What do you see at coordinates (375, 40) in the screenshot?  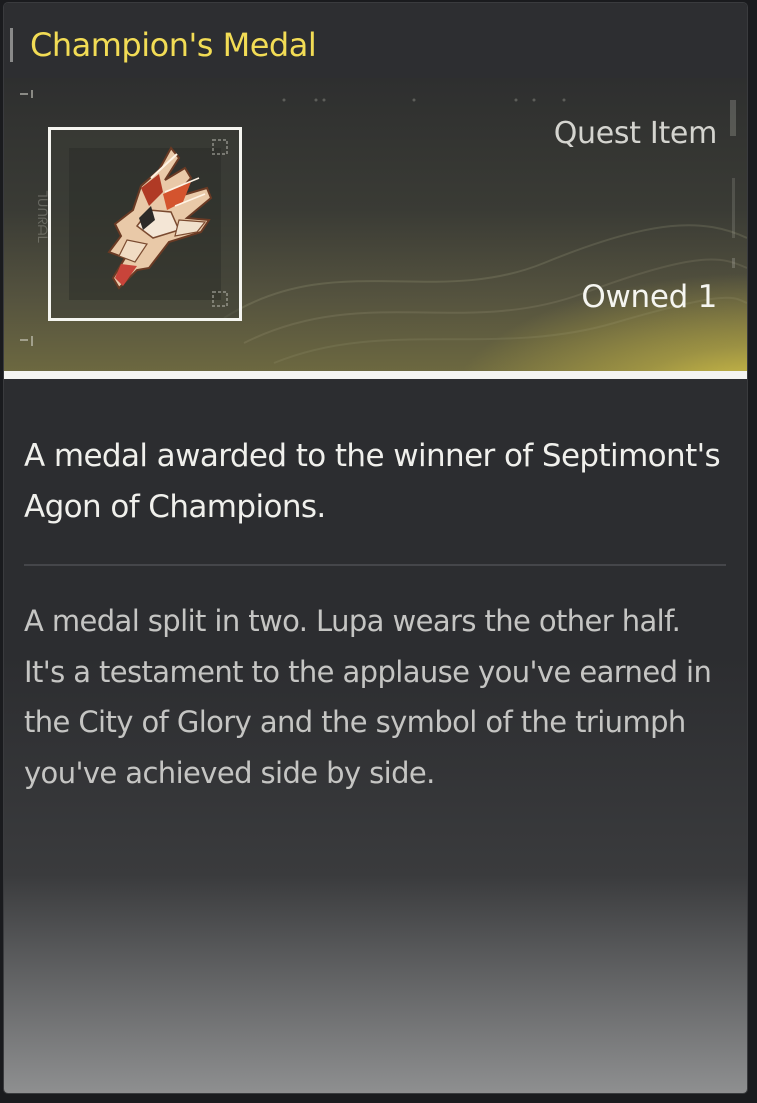 I see `title-bar: Champion's Medal` at bounding box center [375, 40].